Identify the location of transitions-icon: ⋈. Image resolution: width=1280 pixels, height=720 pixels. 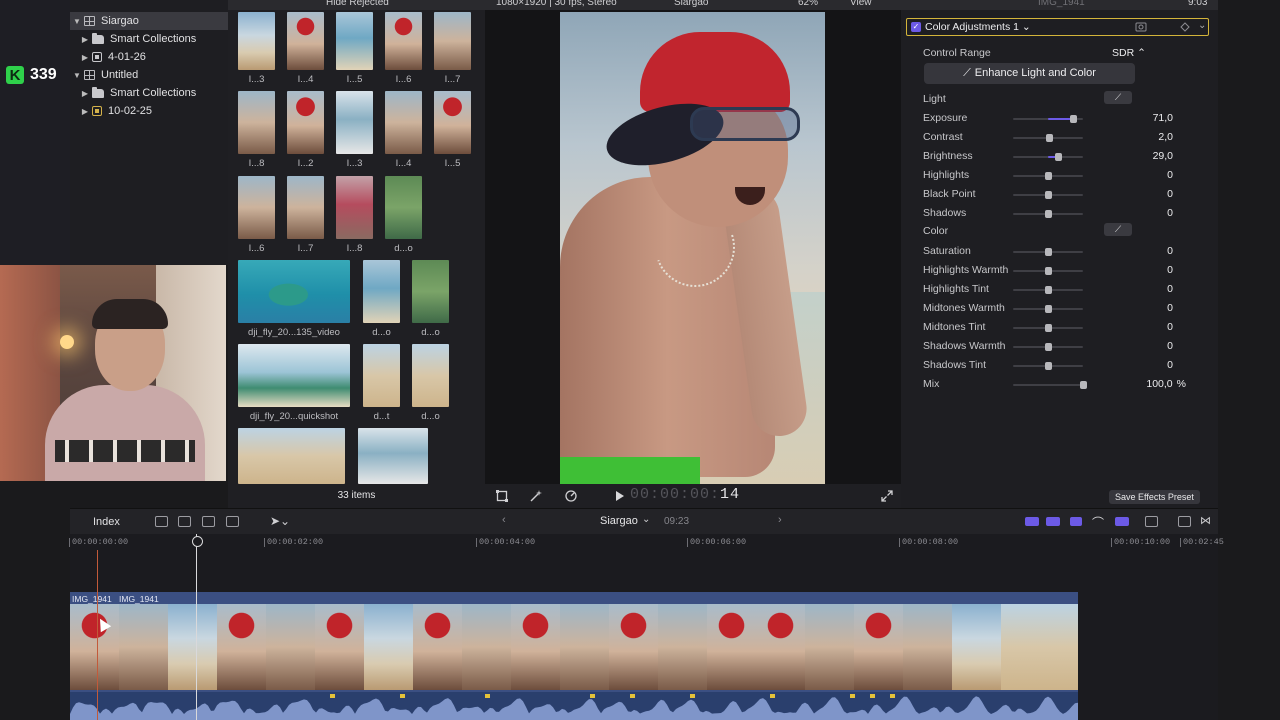
(1205, 520).